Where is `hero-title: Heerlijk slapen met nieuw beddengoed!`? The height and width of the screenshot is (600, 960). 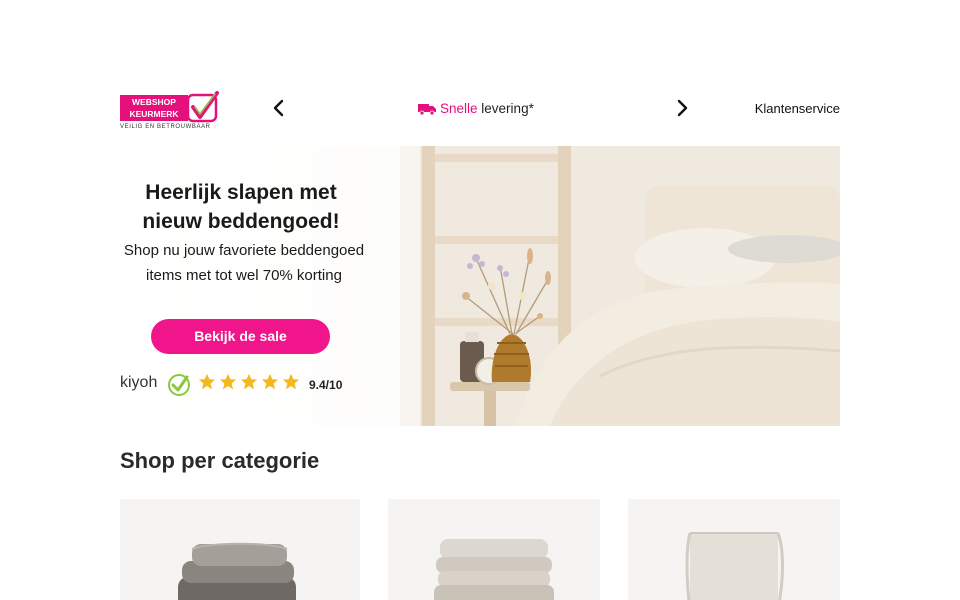
hero-title: Heerlijk slapen met nieuw beddengoed! is located at coordinates (241, 207).